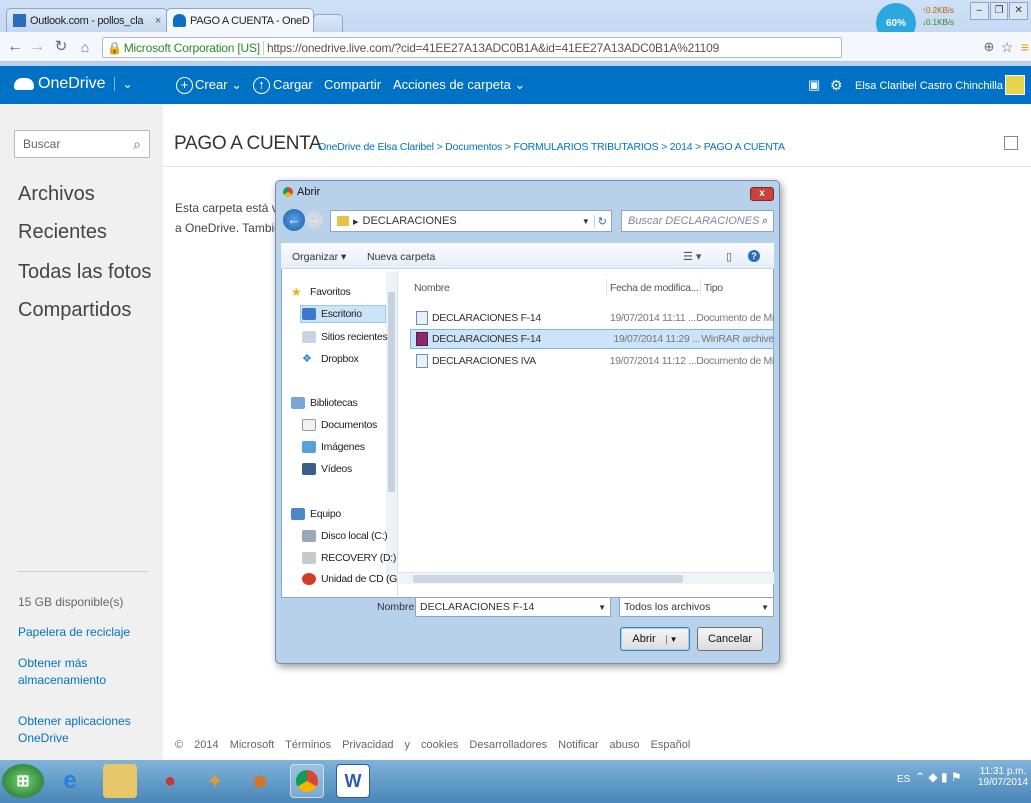  What do you see at coordinates (319, 257) in the screenshot?
I see `organize-menu: Organizar ▾` at bounding box center [319, 257].